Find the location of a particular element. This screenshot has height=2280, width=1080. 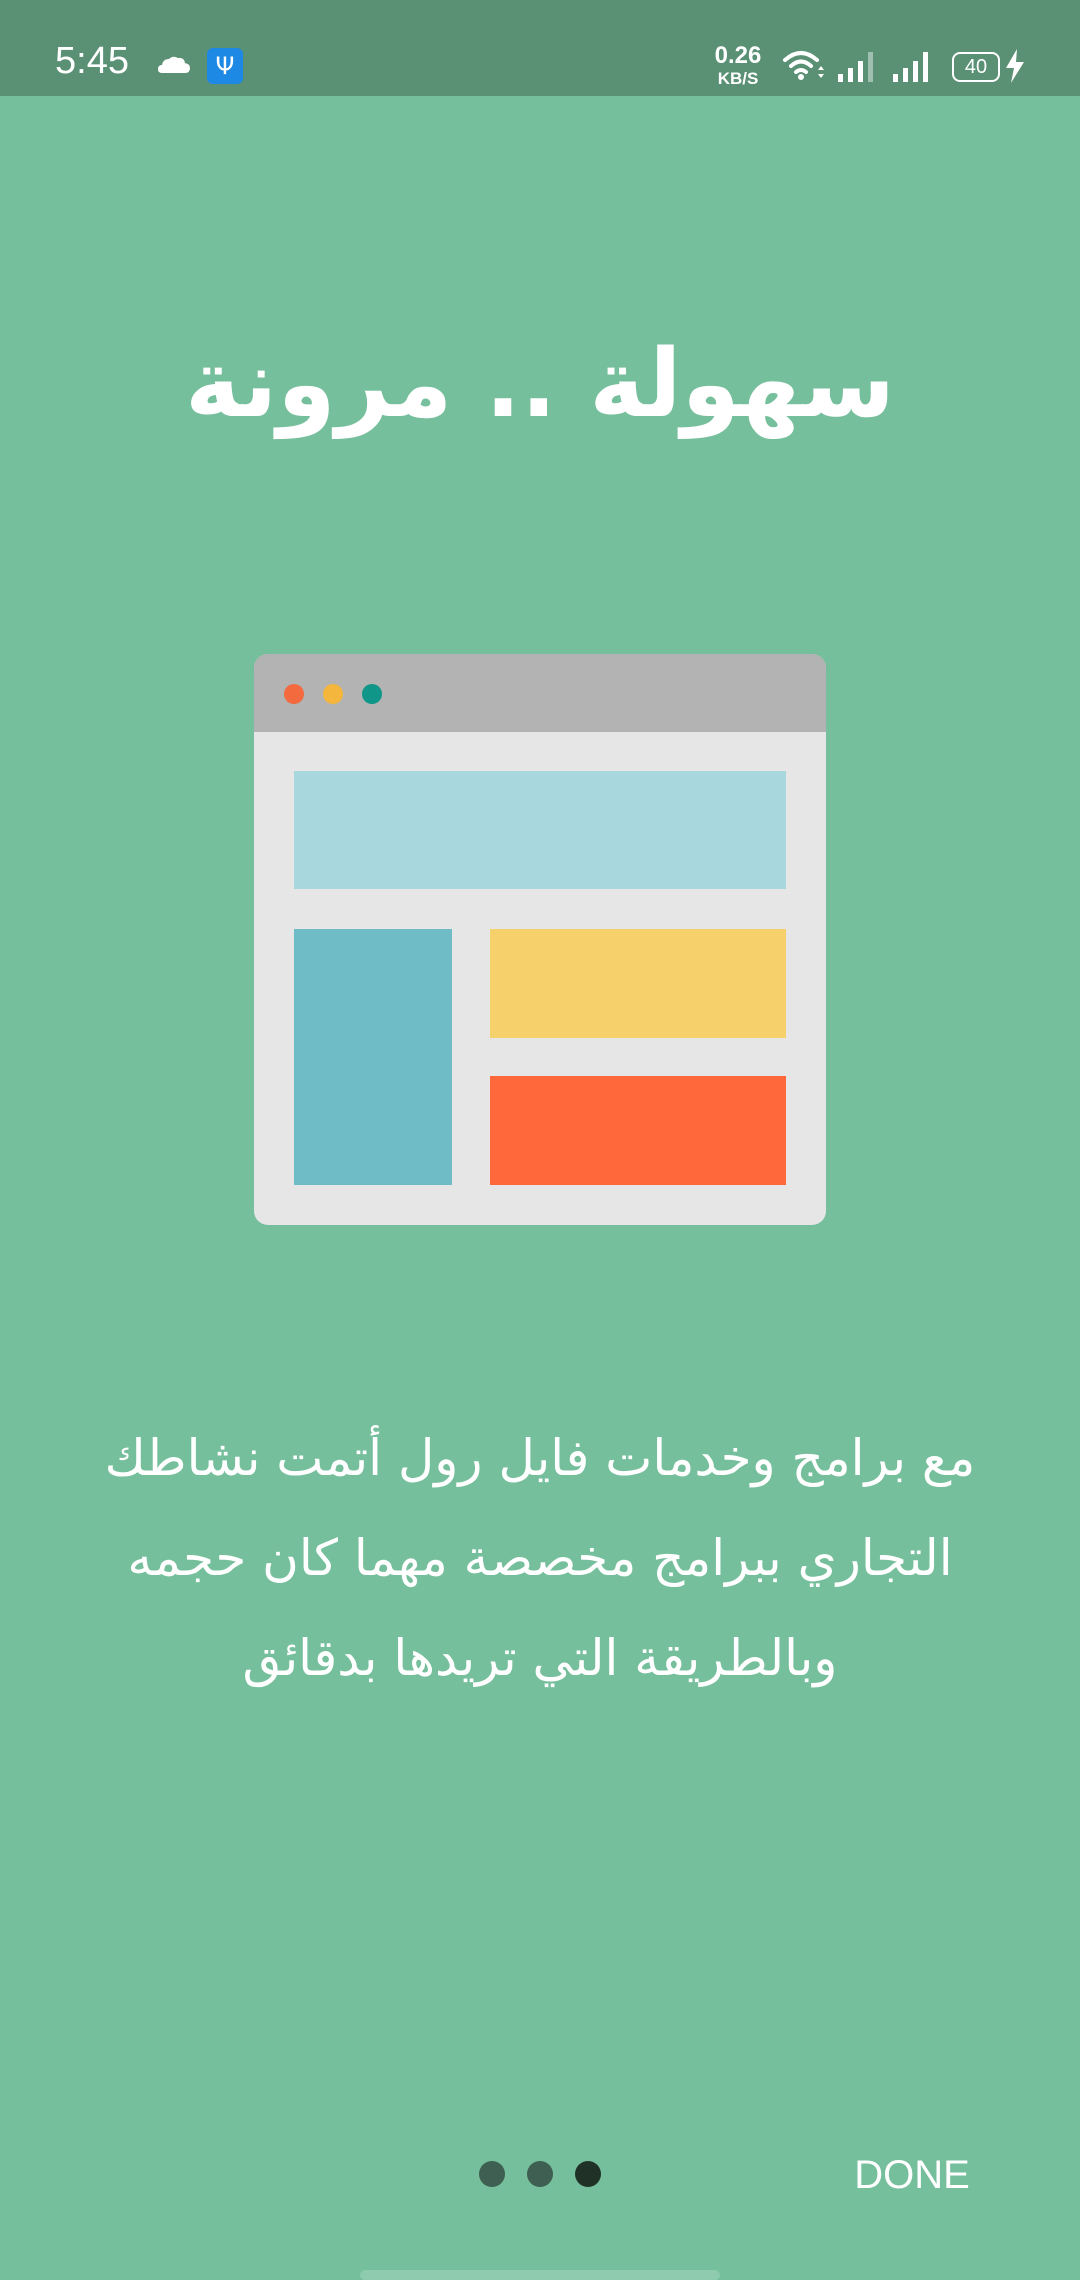

window-maximize-dot is located at coordinates (372, 694).